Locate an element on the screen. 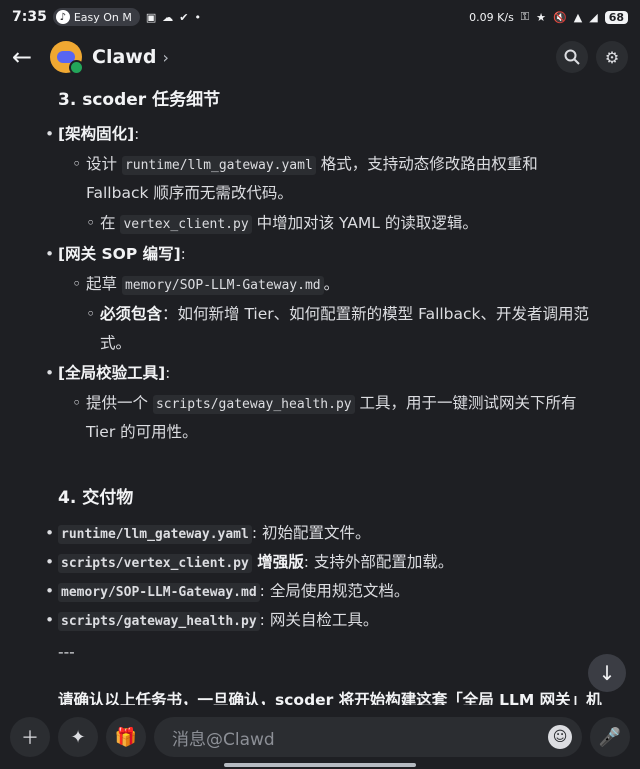 Image resolution: width=640 pixels, height=769 pixels. network-speed: 0.09 K/s is located at coordinates (491, 17).